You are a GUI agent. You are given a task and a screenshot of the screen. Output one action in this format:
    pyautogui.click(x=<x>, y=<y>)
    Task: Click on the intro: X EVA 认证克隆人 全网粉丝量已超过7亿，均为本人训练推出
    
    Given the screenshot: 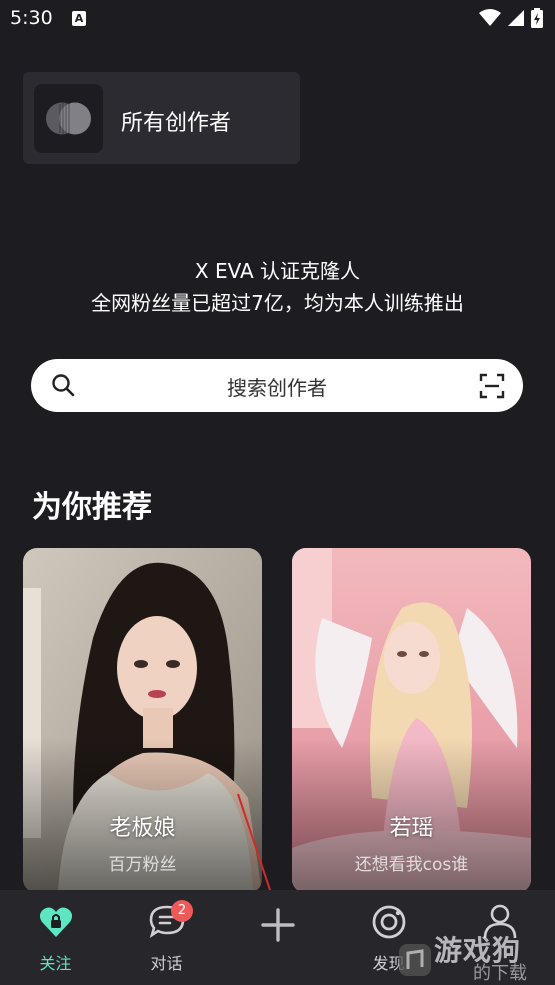 What is the action you would take?
    pyautogui.click(x=277, y=288)
    